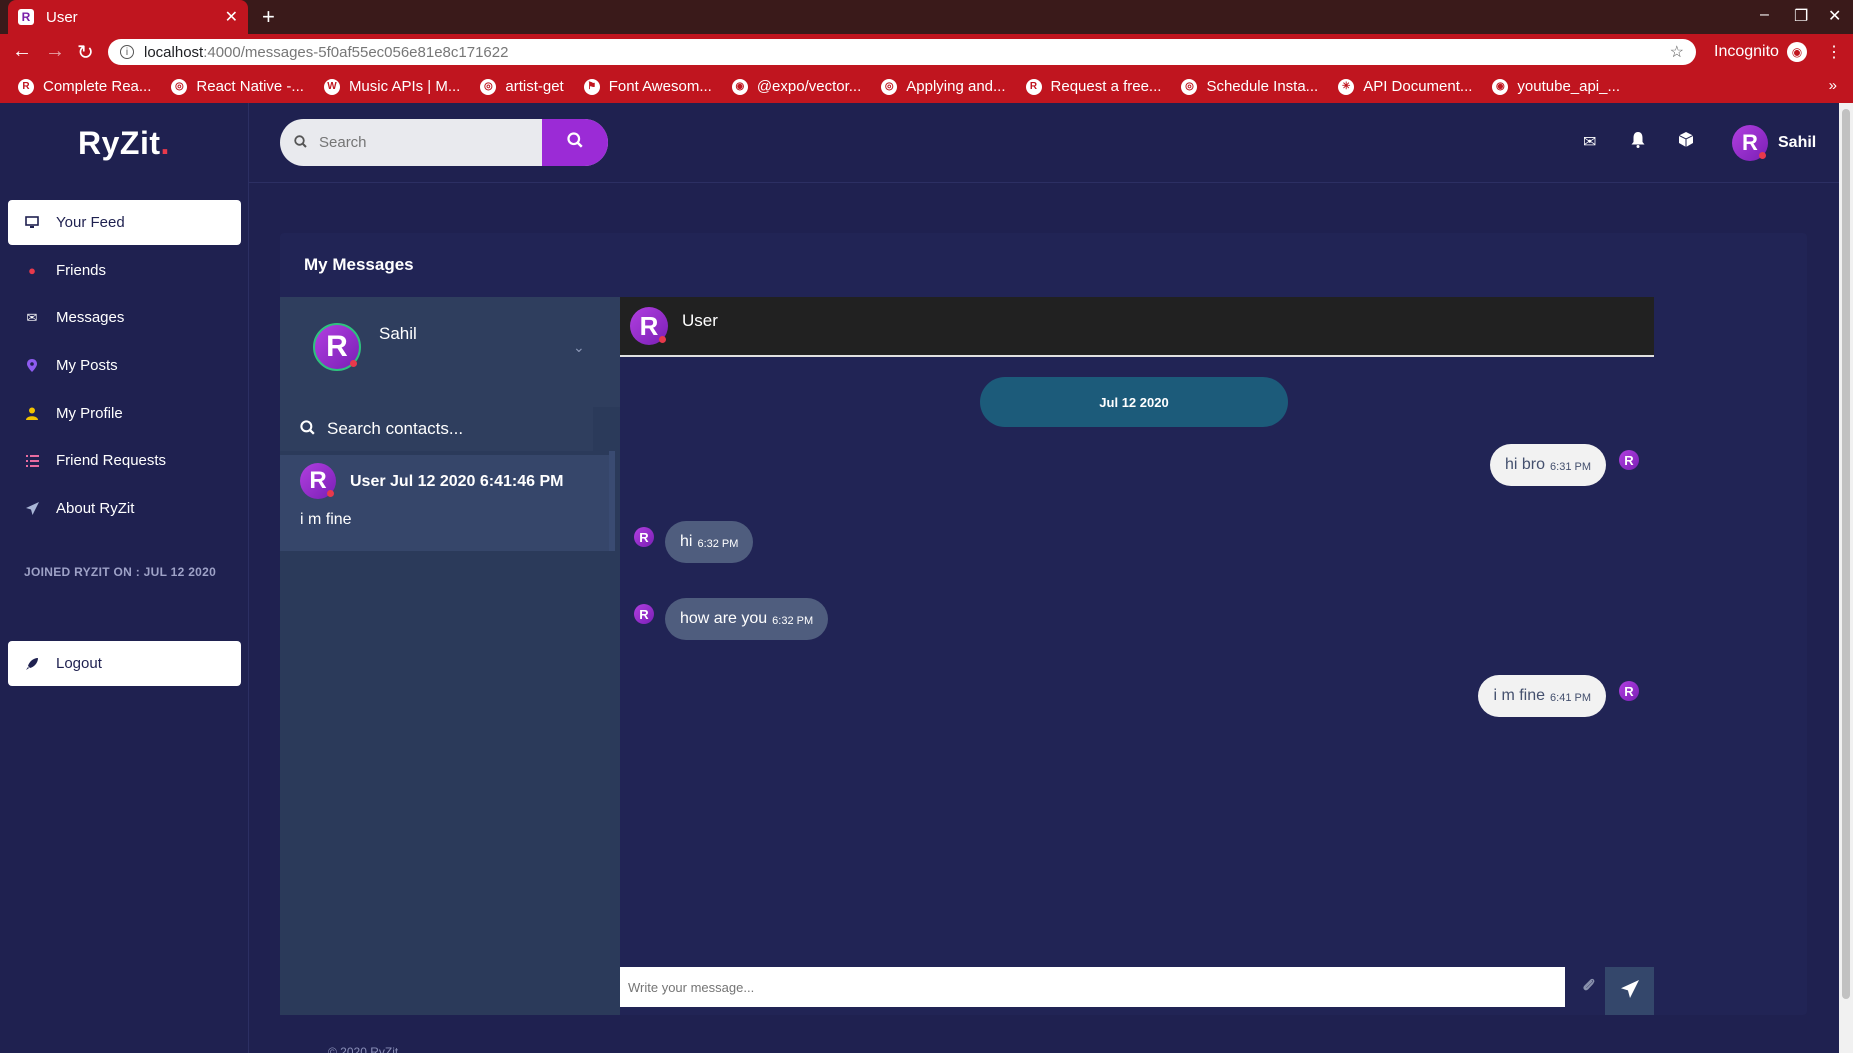 The width and height of the screenshot is (1853, 1053). Describe the element at coordinates (124, 508) in the screenshot. I see `sidebar-item-about: About RyZit` at that location.